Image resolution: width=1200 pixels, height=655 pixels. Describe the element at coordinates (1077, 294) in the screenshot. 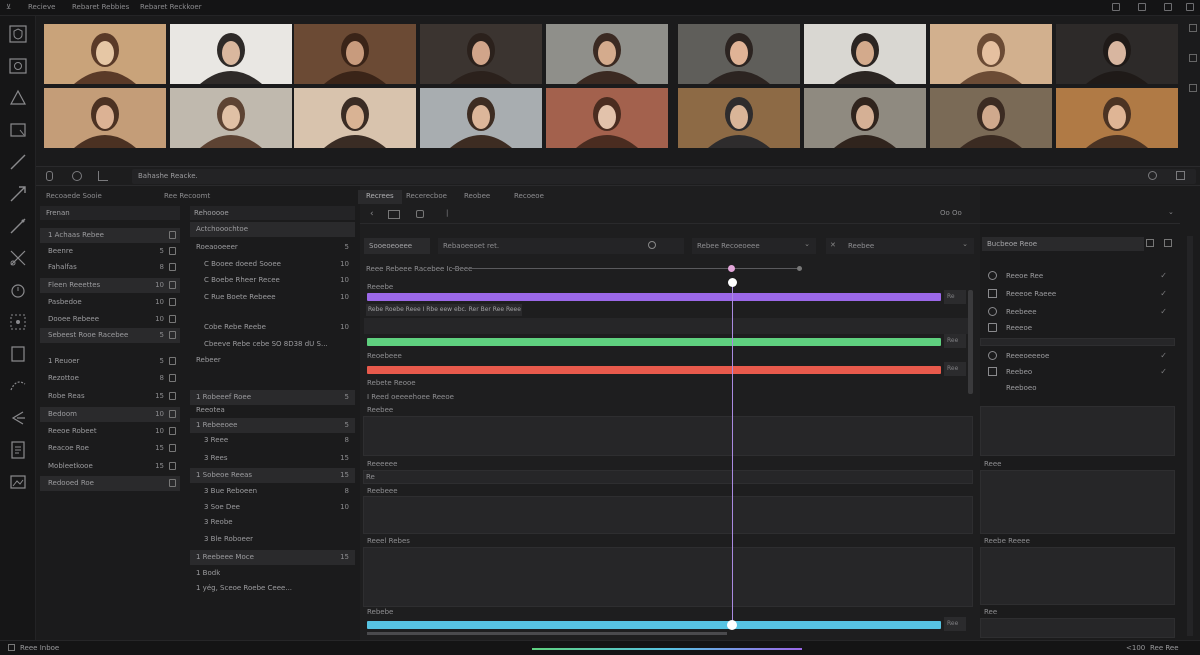

I see `inspector-row-1: Reeeoe Raeee ✓` at that location.